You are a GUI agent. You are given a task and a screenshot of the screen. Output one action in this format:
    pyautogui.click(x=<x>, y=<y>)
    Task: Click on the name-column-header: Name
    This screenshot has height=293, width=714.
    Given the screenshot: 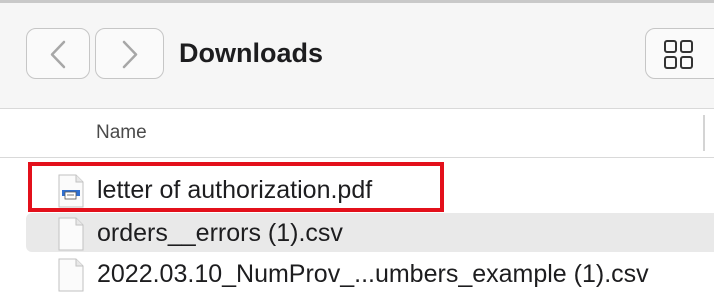 What is the action you would take?
    pyautogui.click(x=121, y=133)
    